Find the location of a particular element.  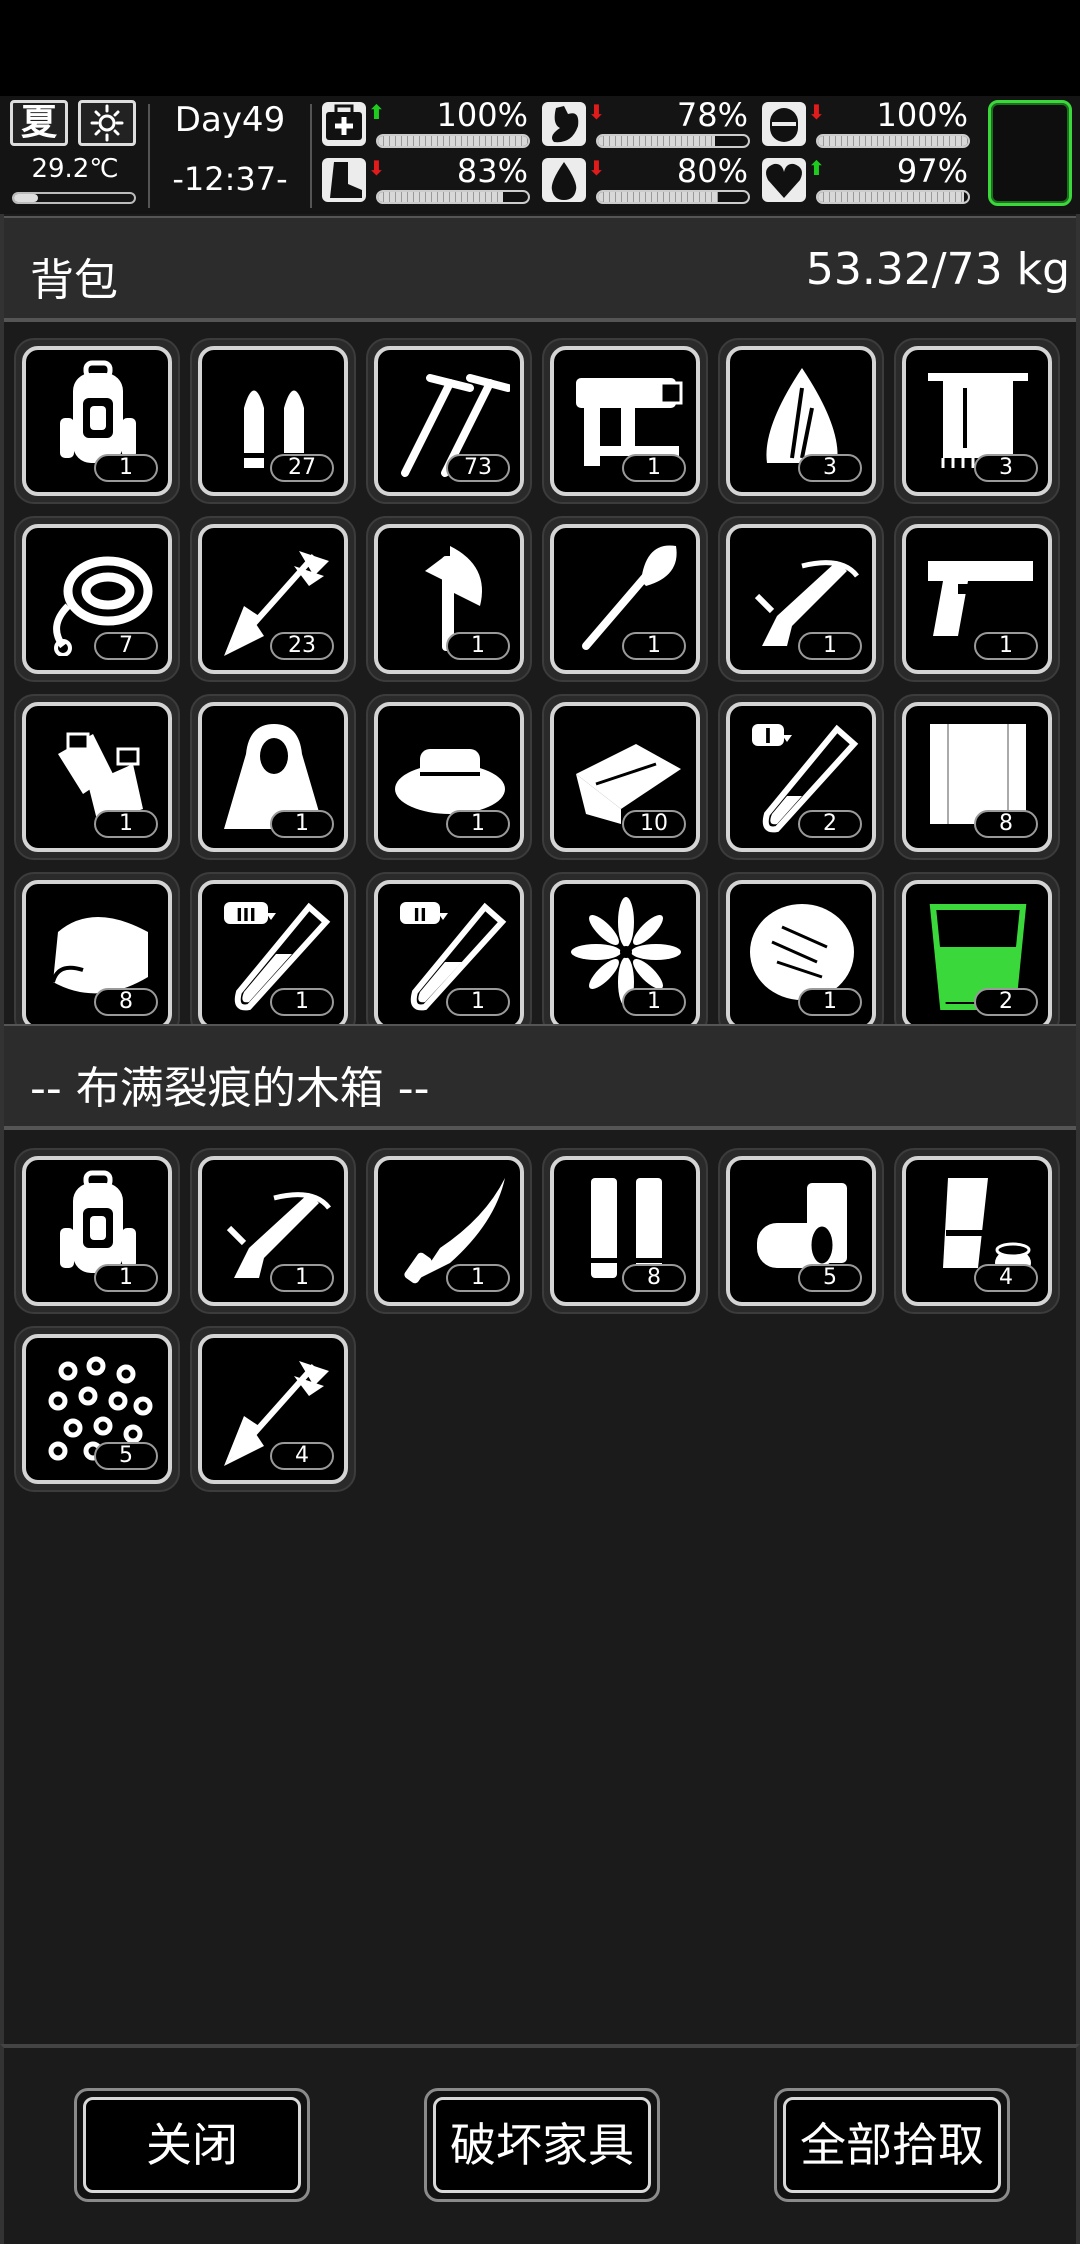

item-frame: 2 is located at coordinates (977, 952).